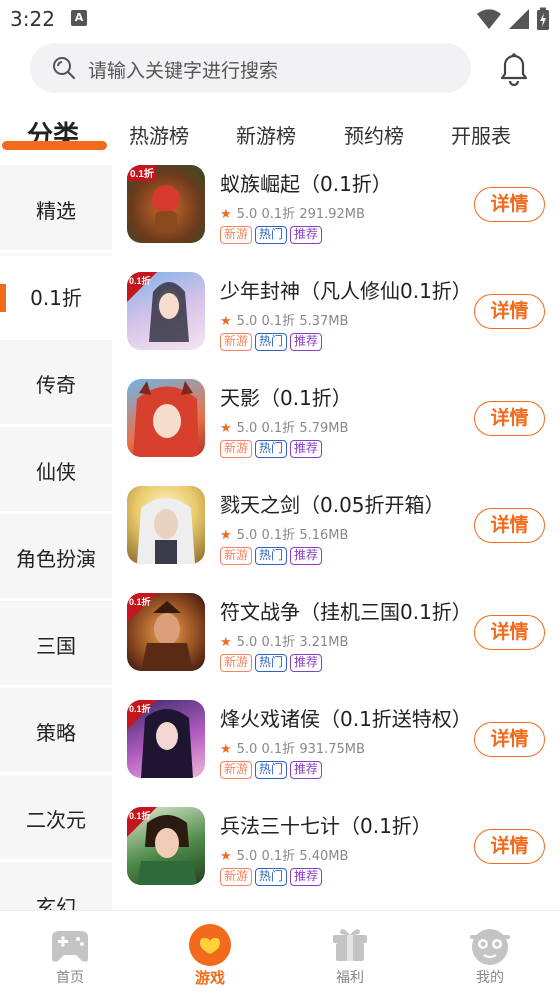 Image resolution: width=560 pixels, height=995 pixels. I want to click on sidebar-item-discount: 0.1折, so click(56, 298).